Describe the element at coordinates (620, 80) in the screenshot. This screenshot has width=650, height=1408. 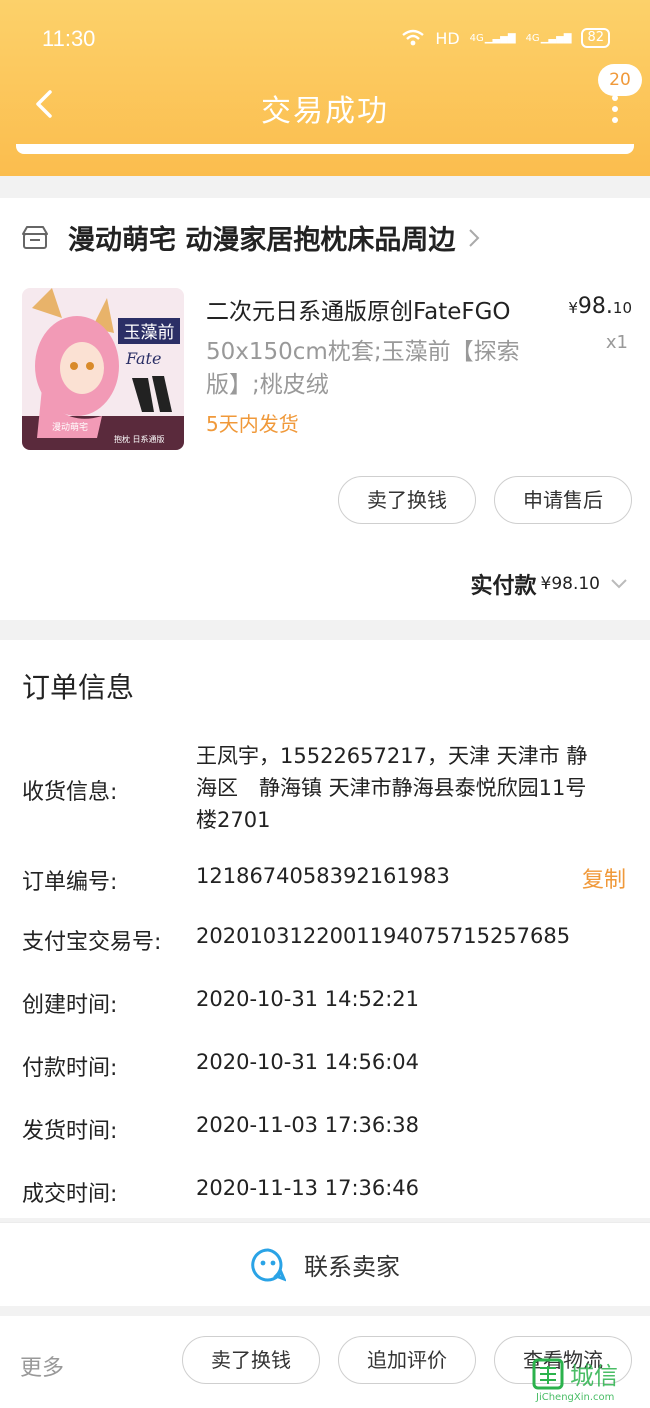
I see `message-badge: 20` at that location.